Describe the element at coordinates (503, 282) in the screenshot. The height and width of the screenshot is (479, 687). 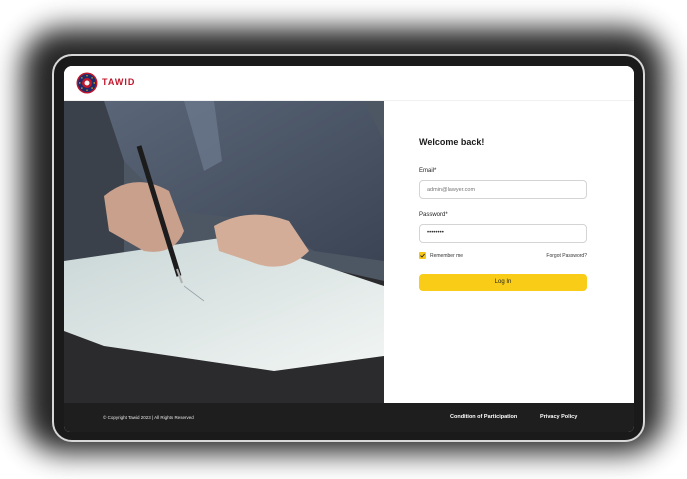
I see `login-button: Log In` at that location.